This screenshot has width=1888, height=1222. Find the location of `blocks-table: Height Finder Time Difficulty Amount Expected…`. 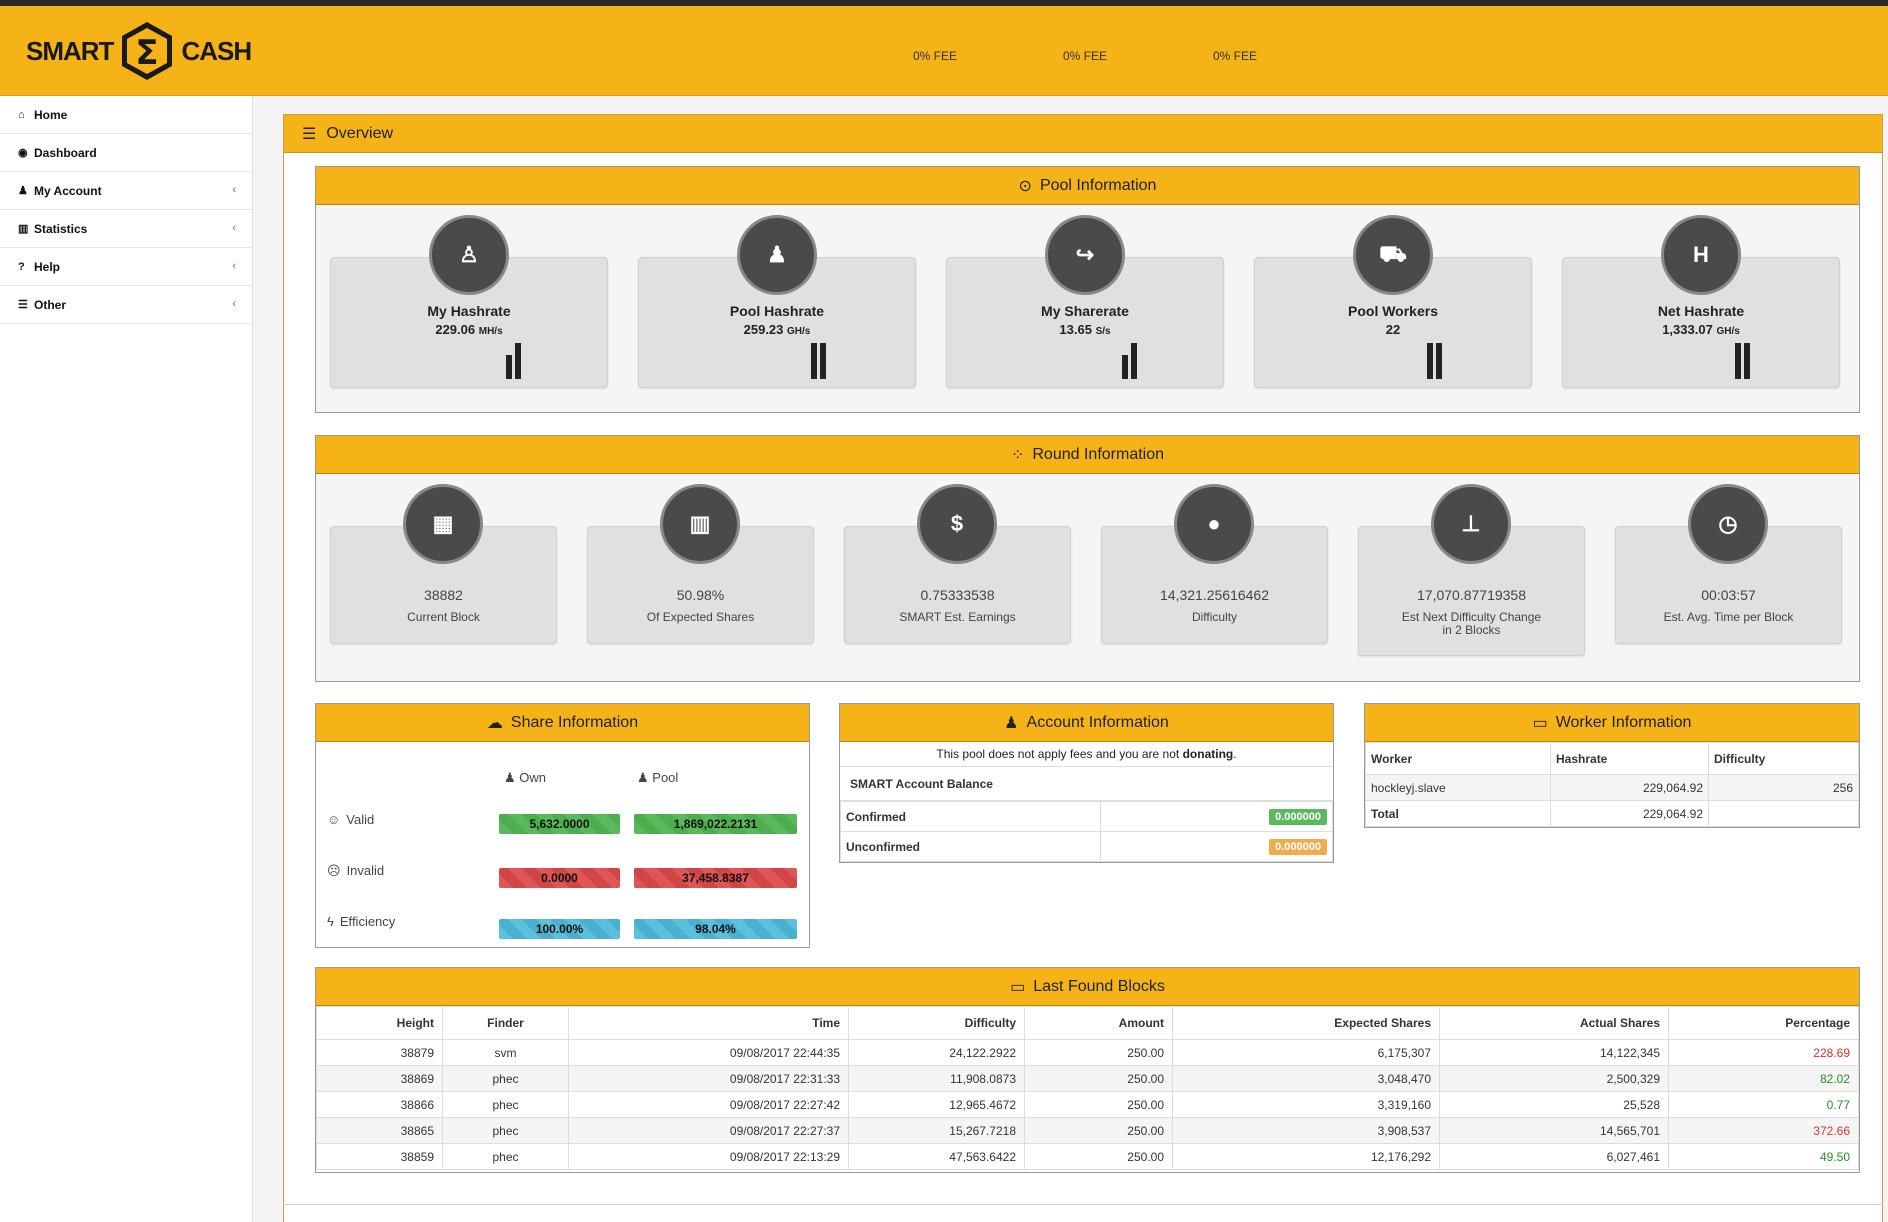

blocks-table: Height Finder Time Difficulty Amount Expected… is located at coordinates (1087, 1088).